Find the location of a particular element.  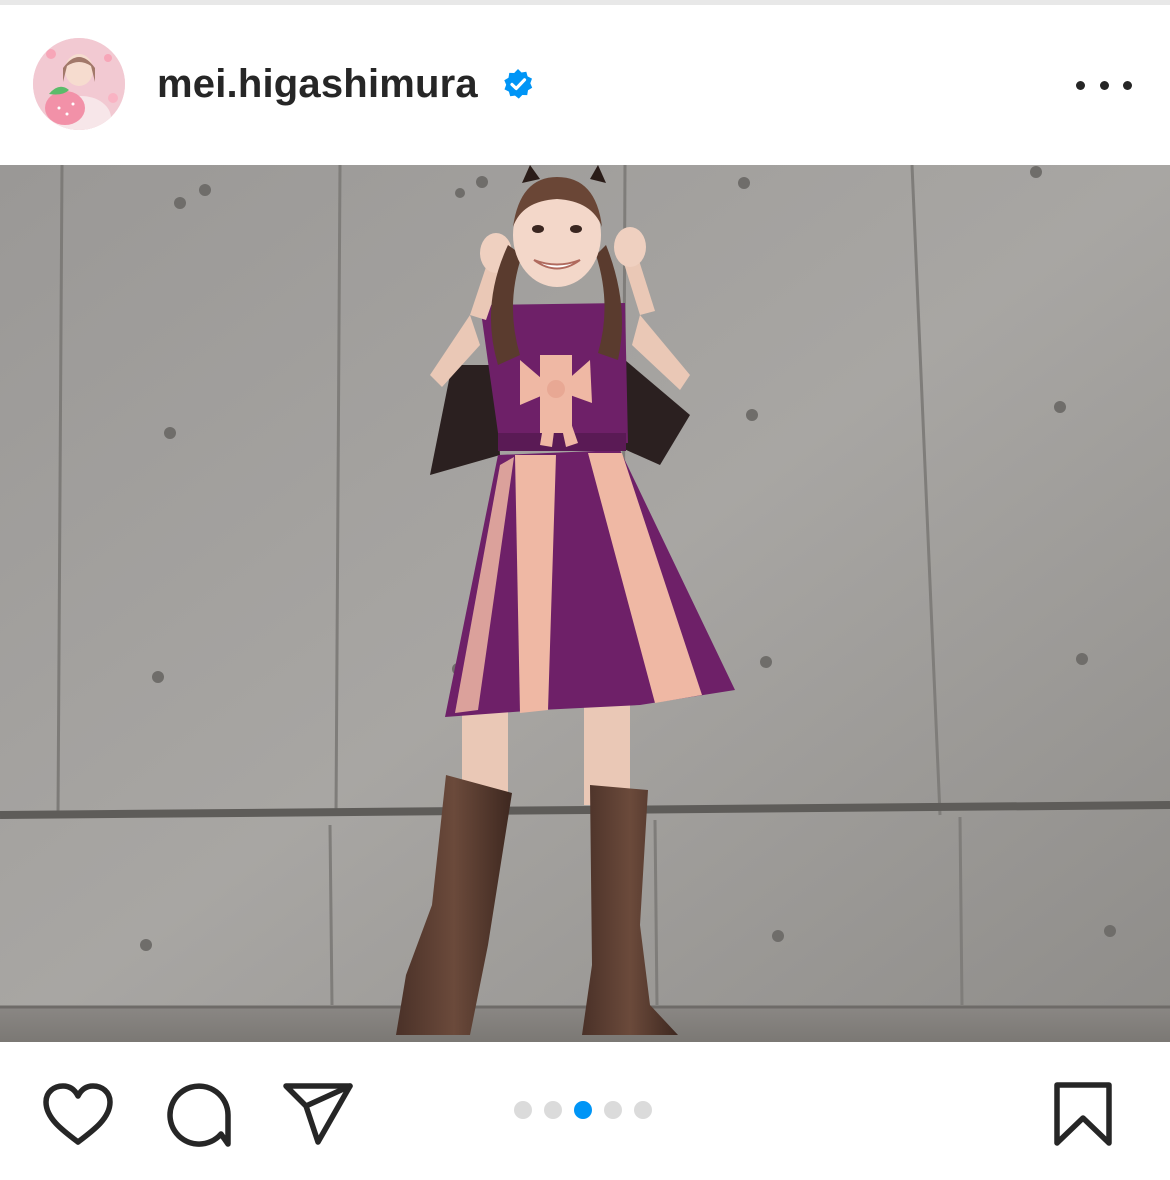

comment-button is located at coordinates (199, 1115).